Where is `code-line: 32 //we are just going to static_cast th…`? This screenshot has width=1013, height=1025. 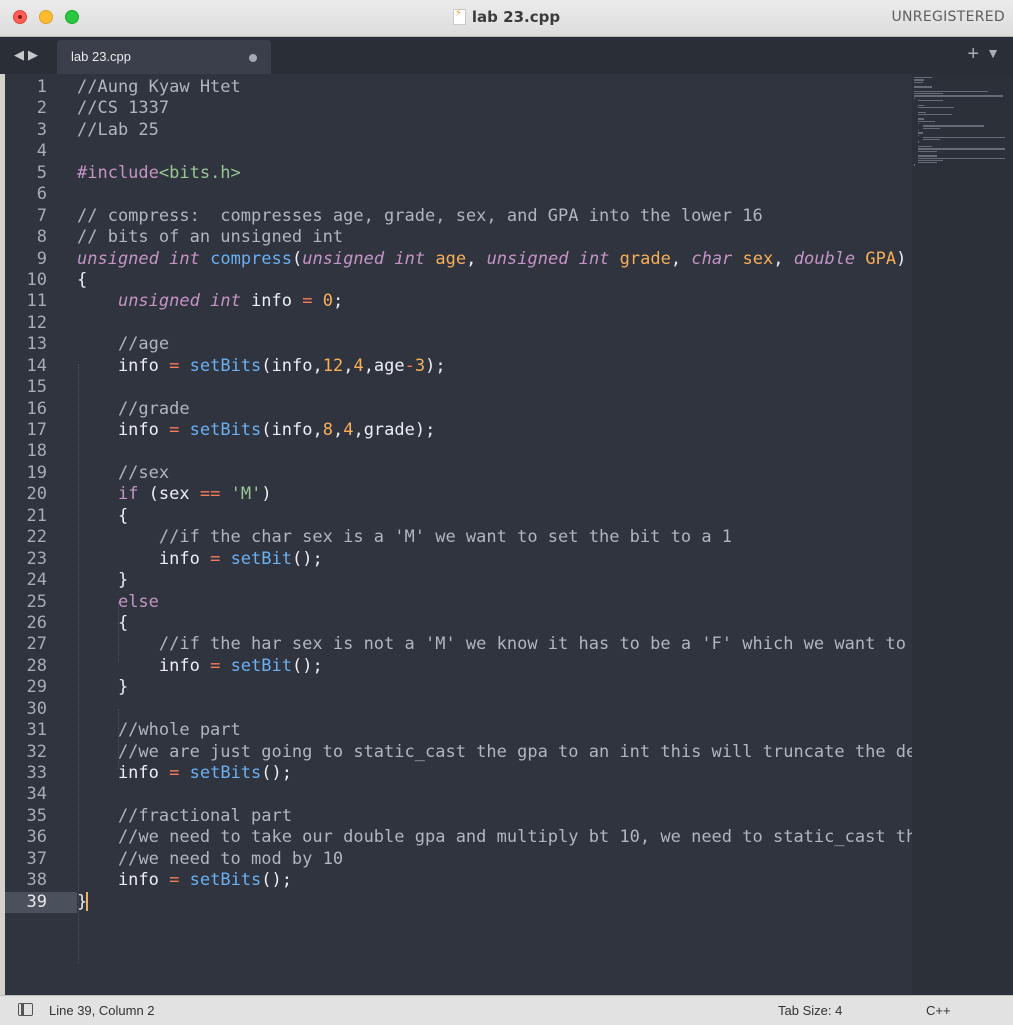
code-line: 32 //we are just going to static_cast th… is located at coordinates (456, 752).